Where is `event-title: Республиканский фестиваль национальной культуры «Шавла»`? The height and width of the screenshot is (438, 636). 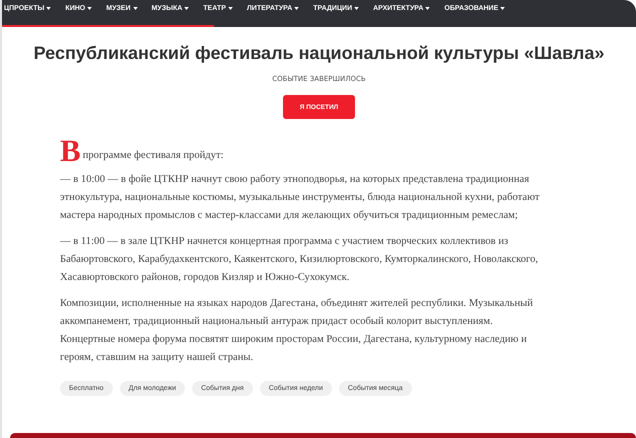
event-title: Республиканский фестиваль национальной культуры «Шавла» is located at coordinates (319, 53).